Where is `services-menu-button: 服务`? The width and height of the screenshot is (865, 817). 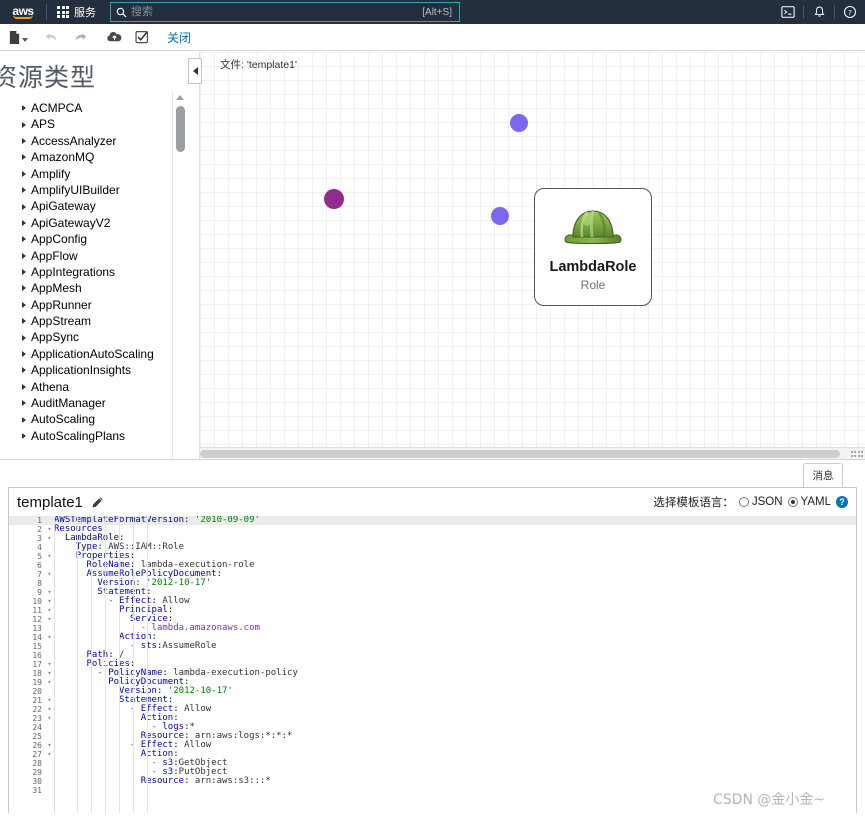 services-menu-button: 服务 is located at coordinates (75, 12).